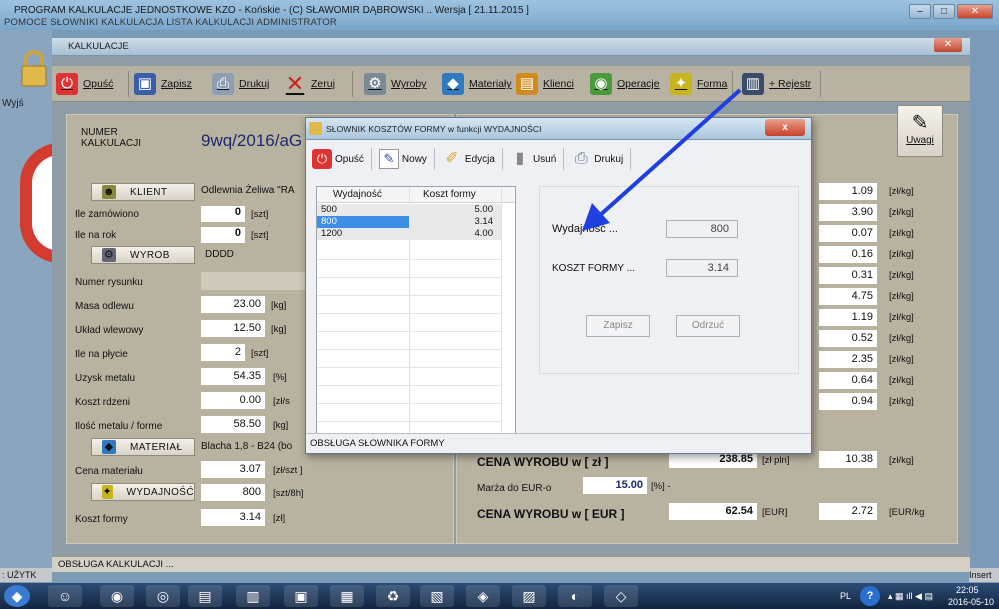  What do you see at coordinates (455, 222) in the screenshot?
I see `grid-row: 3.14` at bounding box center [455, 222].